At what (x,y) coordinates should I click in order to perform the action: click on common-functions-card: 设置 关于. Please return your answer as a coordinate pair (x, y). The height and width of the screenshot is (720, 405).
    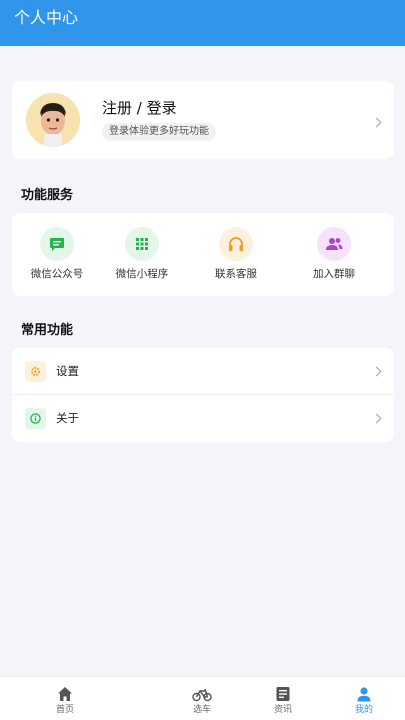
    Looking at the image, I should click on (203, 395).